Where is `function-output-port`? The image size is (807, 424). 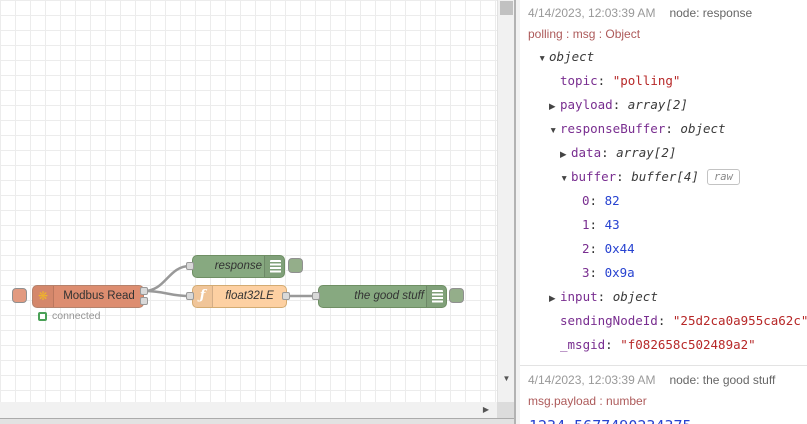
function-output-port is located at coordinates (286, 296).